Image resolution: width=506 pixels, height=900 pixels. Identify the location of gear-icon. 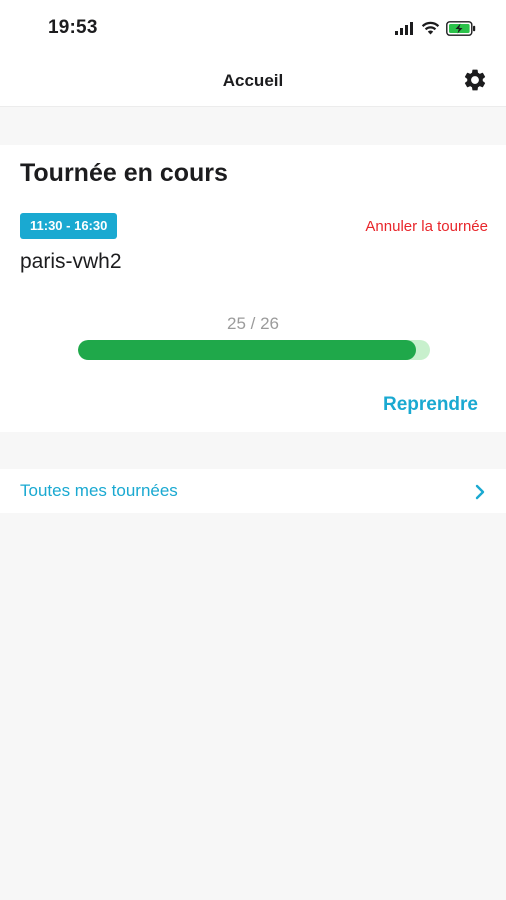
(475, 80).